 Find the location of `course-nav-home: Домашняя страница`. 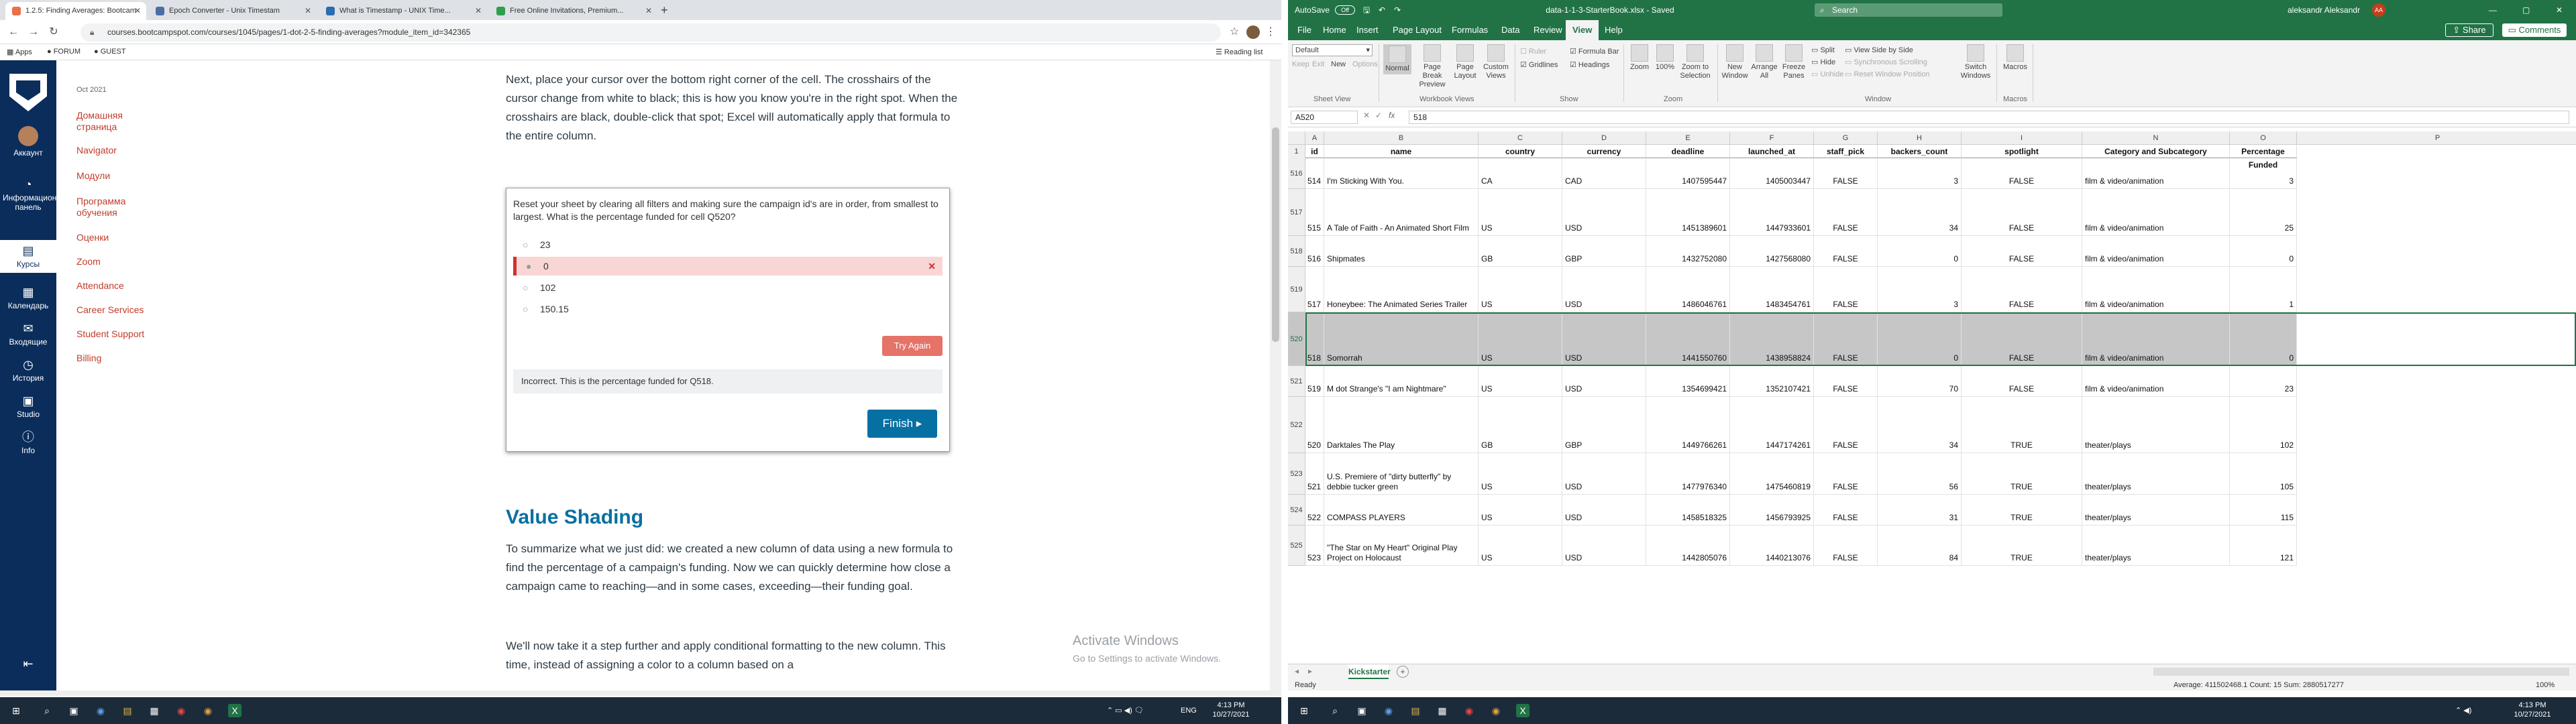

course-nav-home: Домашняя страница is located at coordinates (116, 121).